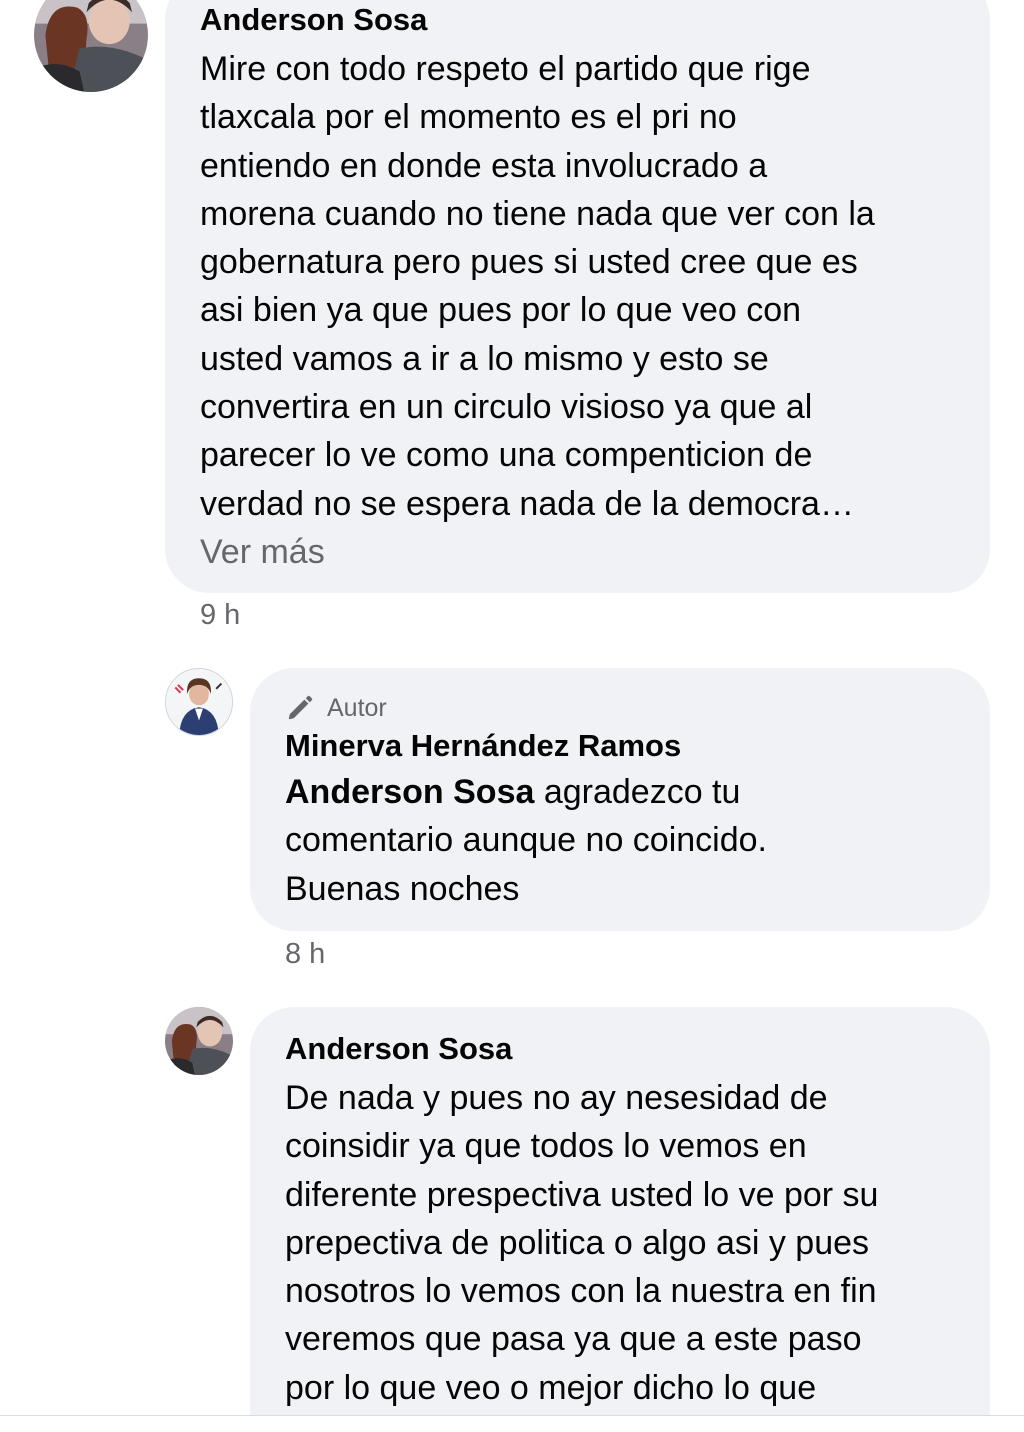 This screenshot has width=1024, height=1432. I want to click on pencil-icon, so click(300, 707).